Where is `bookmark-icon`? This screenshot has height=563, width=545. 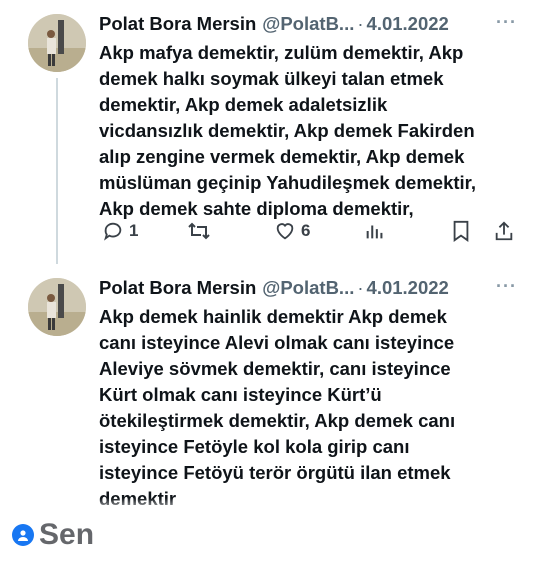 bookmark-icon is located at coordinates (461, 231).